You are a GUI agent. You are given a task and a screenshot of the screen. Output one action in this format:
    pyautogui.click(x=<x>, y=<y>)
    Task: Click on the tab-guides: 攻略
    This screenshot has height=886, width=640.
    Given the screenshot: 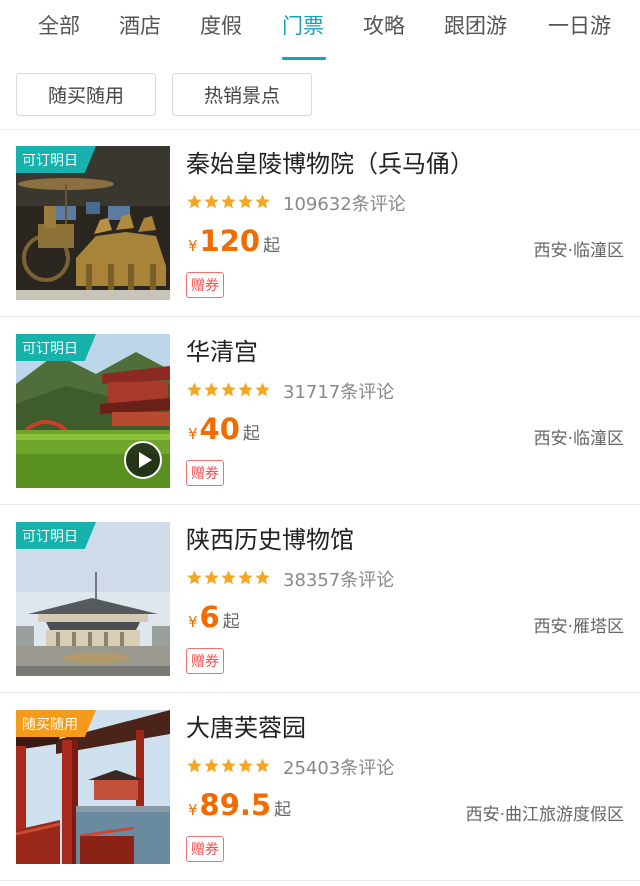 What is the action you would take?
    pyautogui.click(x=384, y=25)
    